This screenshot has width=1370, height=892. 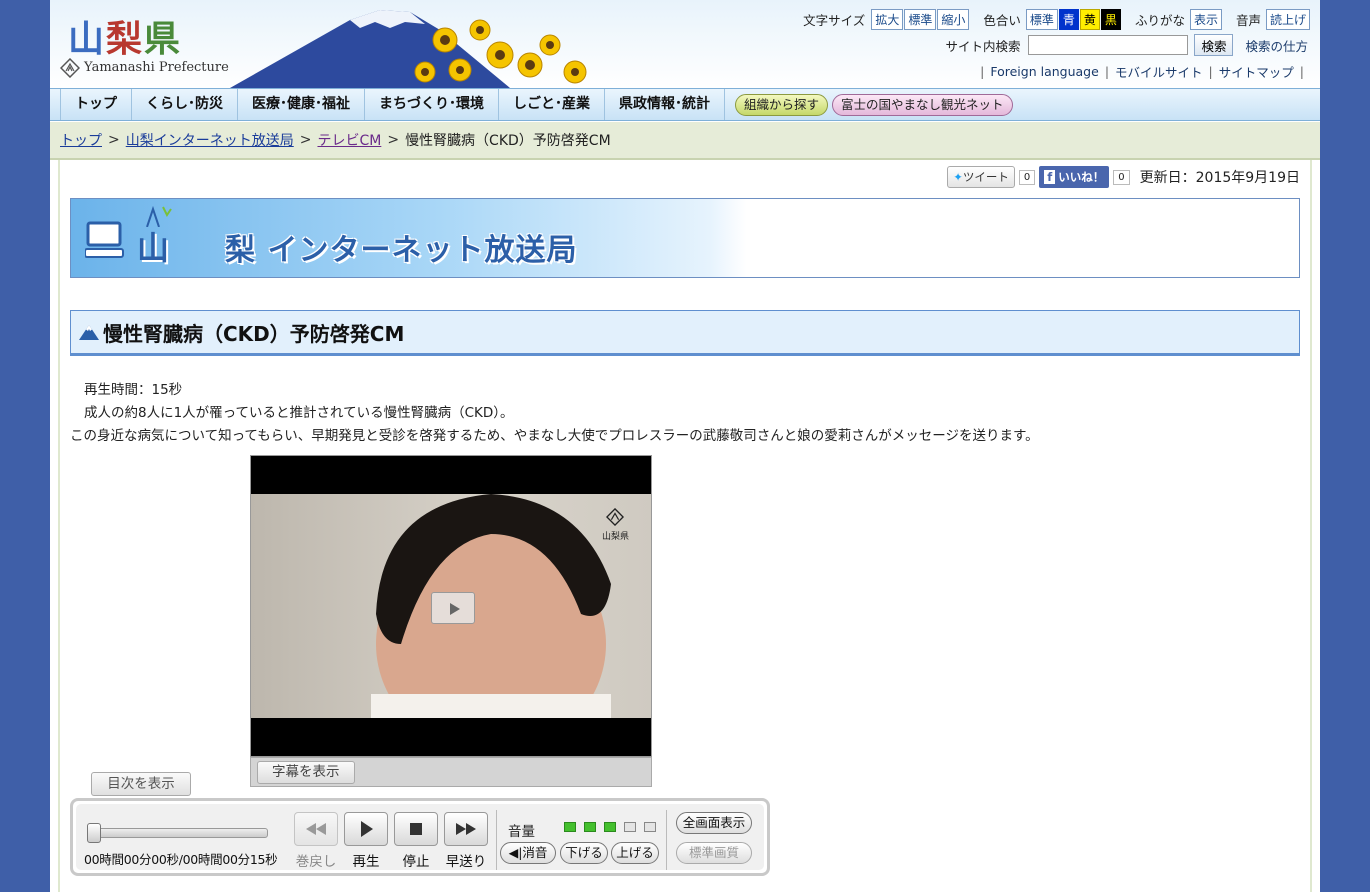 I want to click on site-search: サイト内検索 検索 検索の仕方, so click(x=1126, y=45).